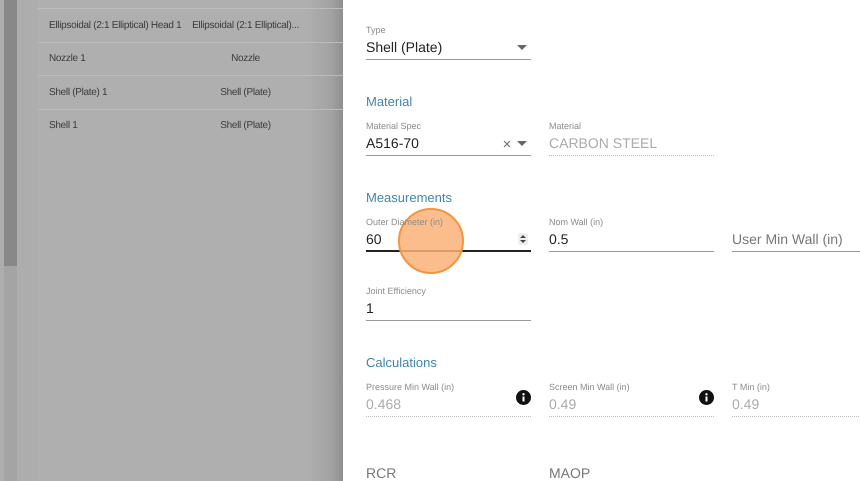 The height and width of the screenshot is (481, 860). What do you see at coordinates (396, 291) in the screenshot?
I see `field-label: Joint Efficiency` at bounding box center [396, 291].